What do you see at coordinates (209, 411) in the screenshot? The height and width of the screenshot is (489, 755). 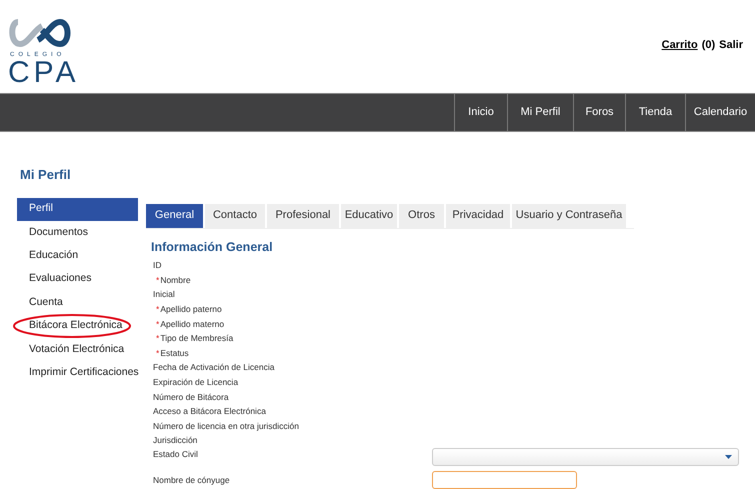 I see `field-label: Acceso a Bitácora Electrónica` at bounding box center [209, 411].